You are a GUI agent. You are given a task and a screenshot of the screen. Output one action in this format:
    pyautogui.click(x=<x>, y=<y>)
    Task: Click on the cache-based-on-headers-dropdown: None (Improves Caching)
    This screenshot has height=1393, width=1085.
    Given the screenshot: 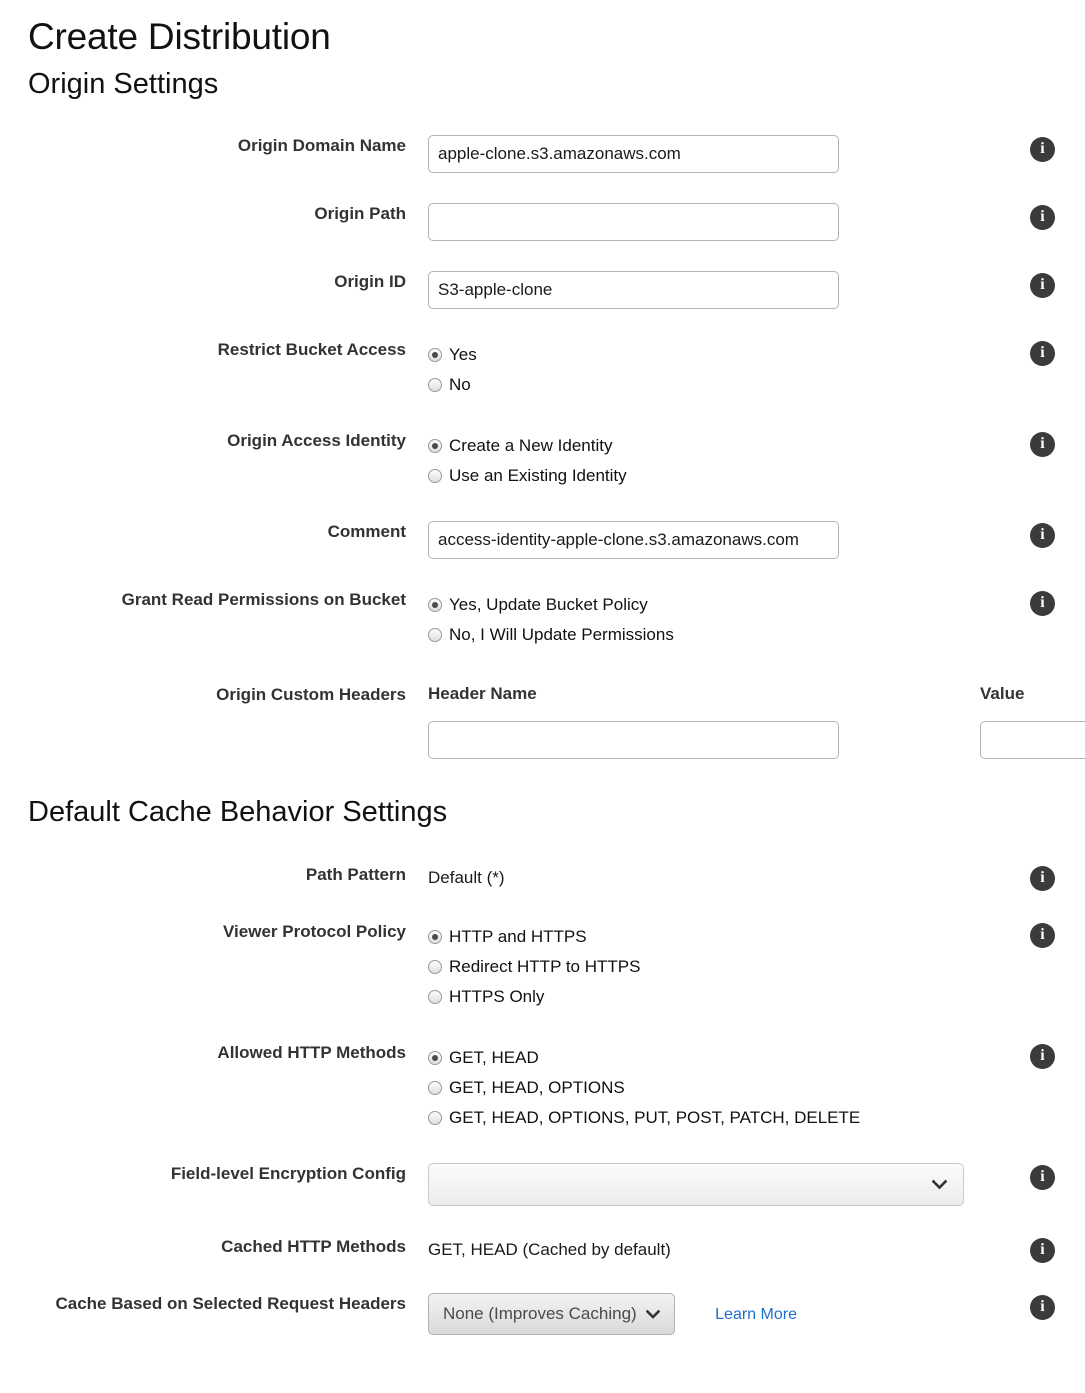 What is the action you would take?
    pyautogui.click(x=551, y=1314)
    